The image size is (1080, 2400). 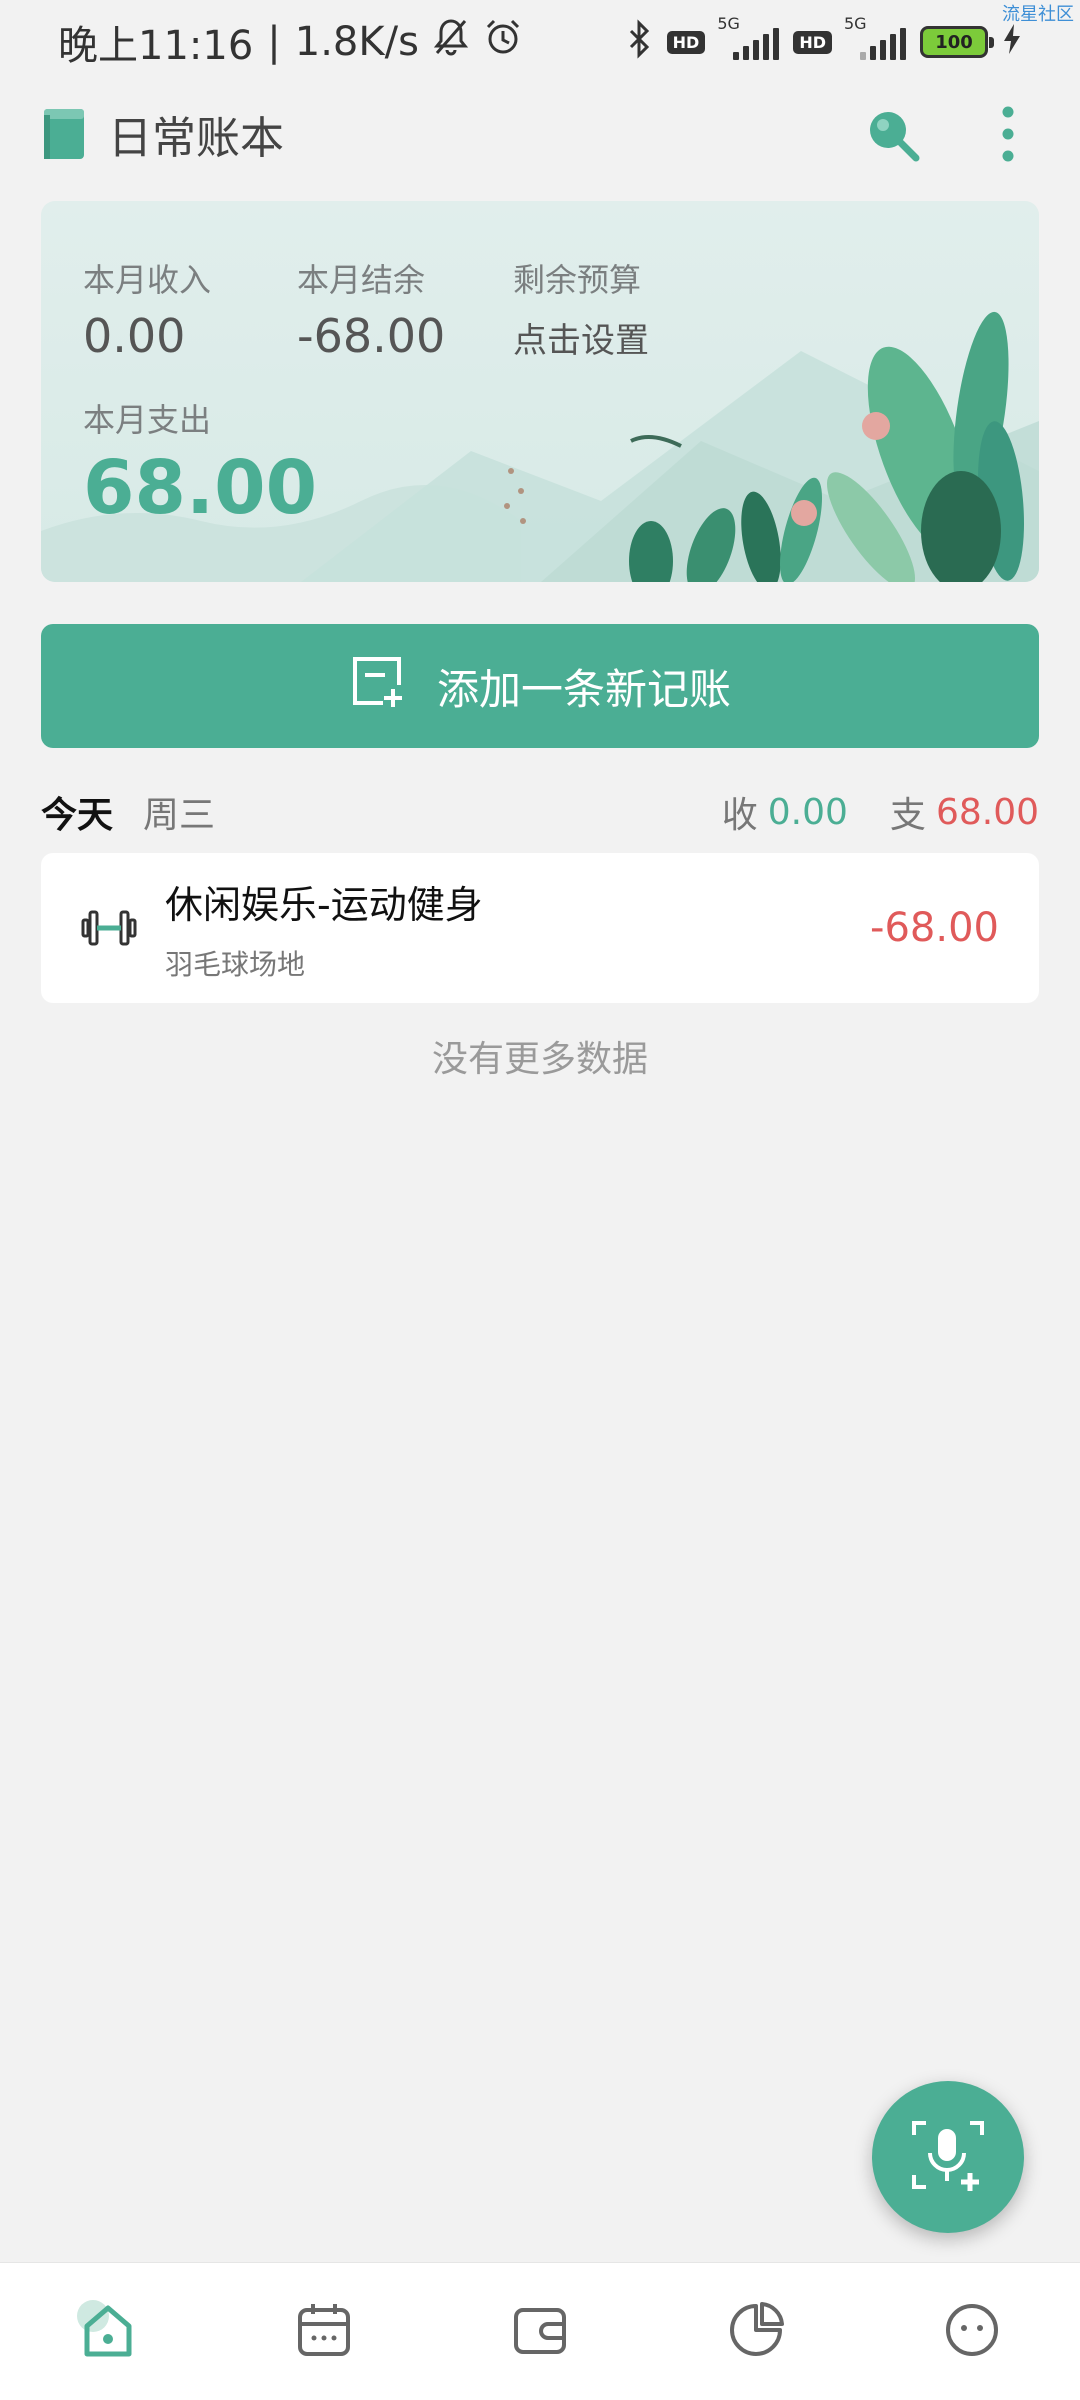 I want to click on charging-icon, so click(x=1012, y=42).